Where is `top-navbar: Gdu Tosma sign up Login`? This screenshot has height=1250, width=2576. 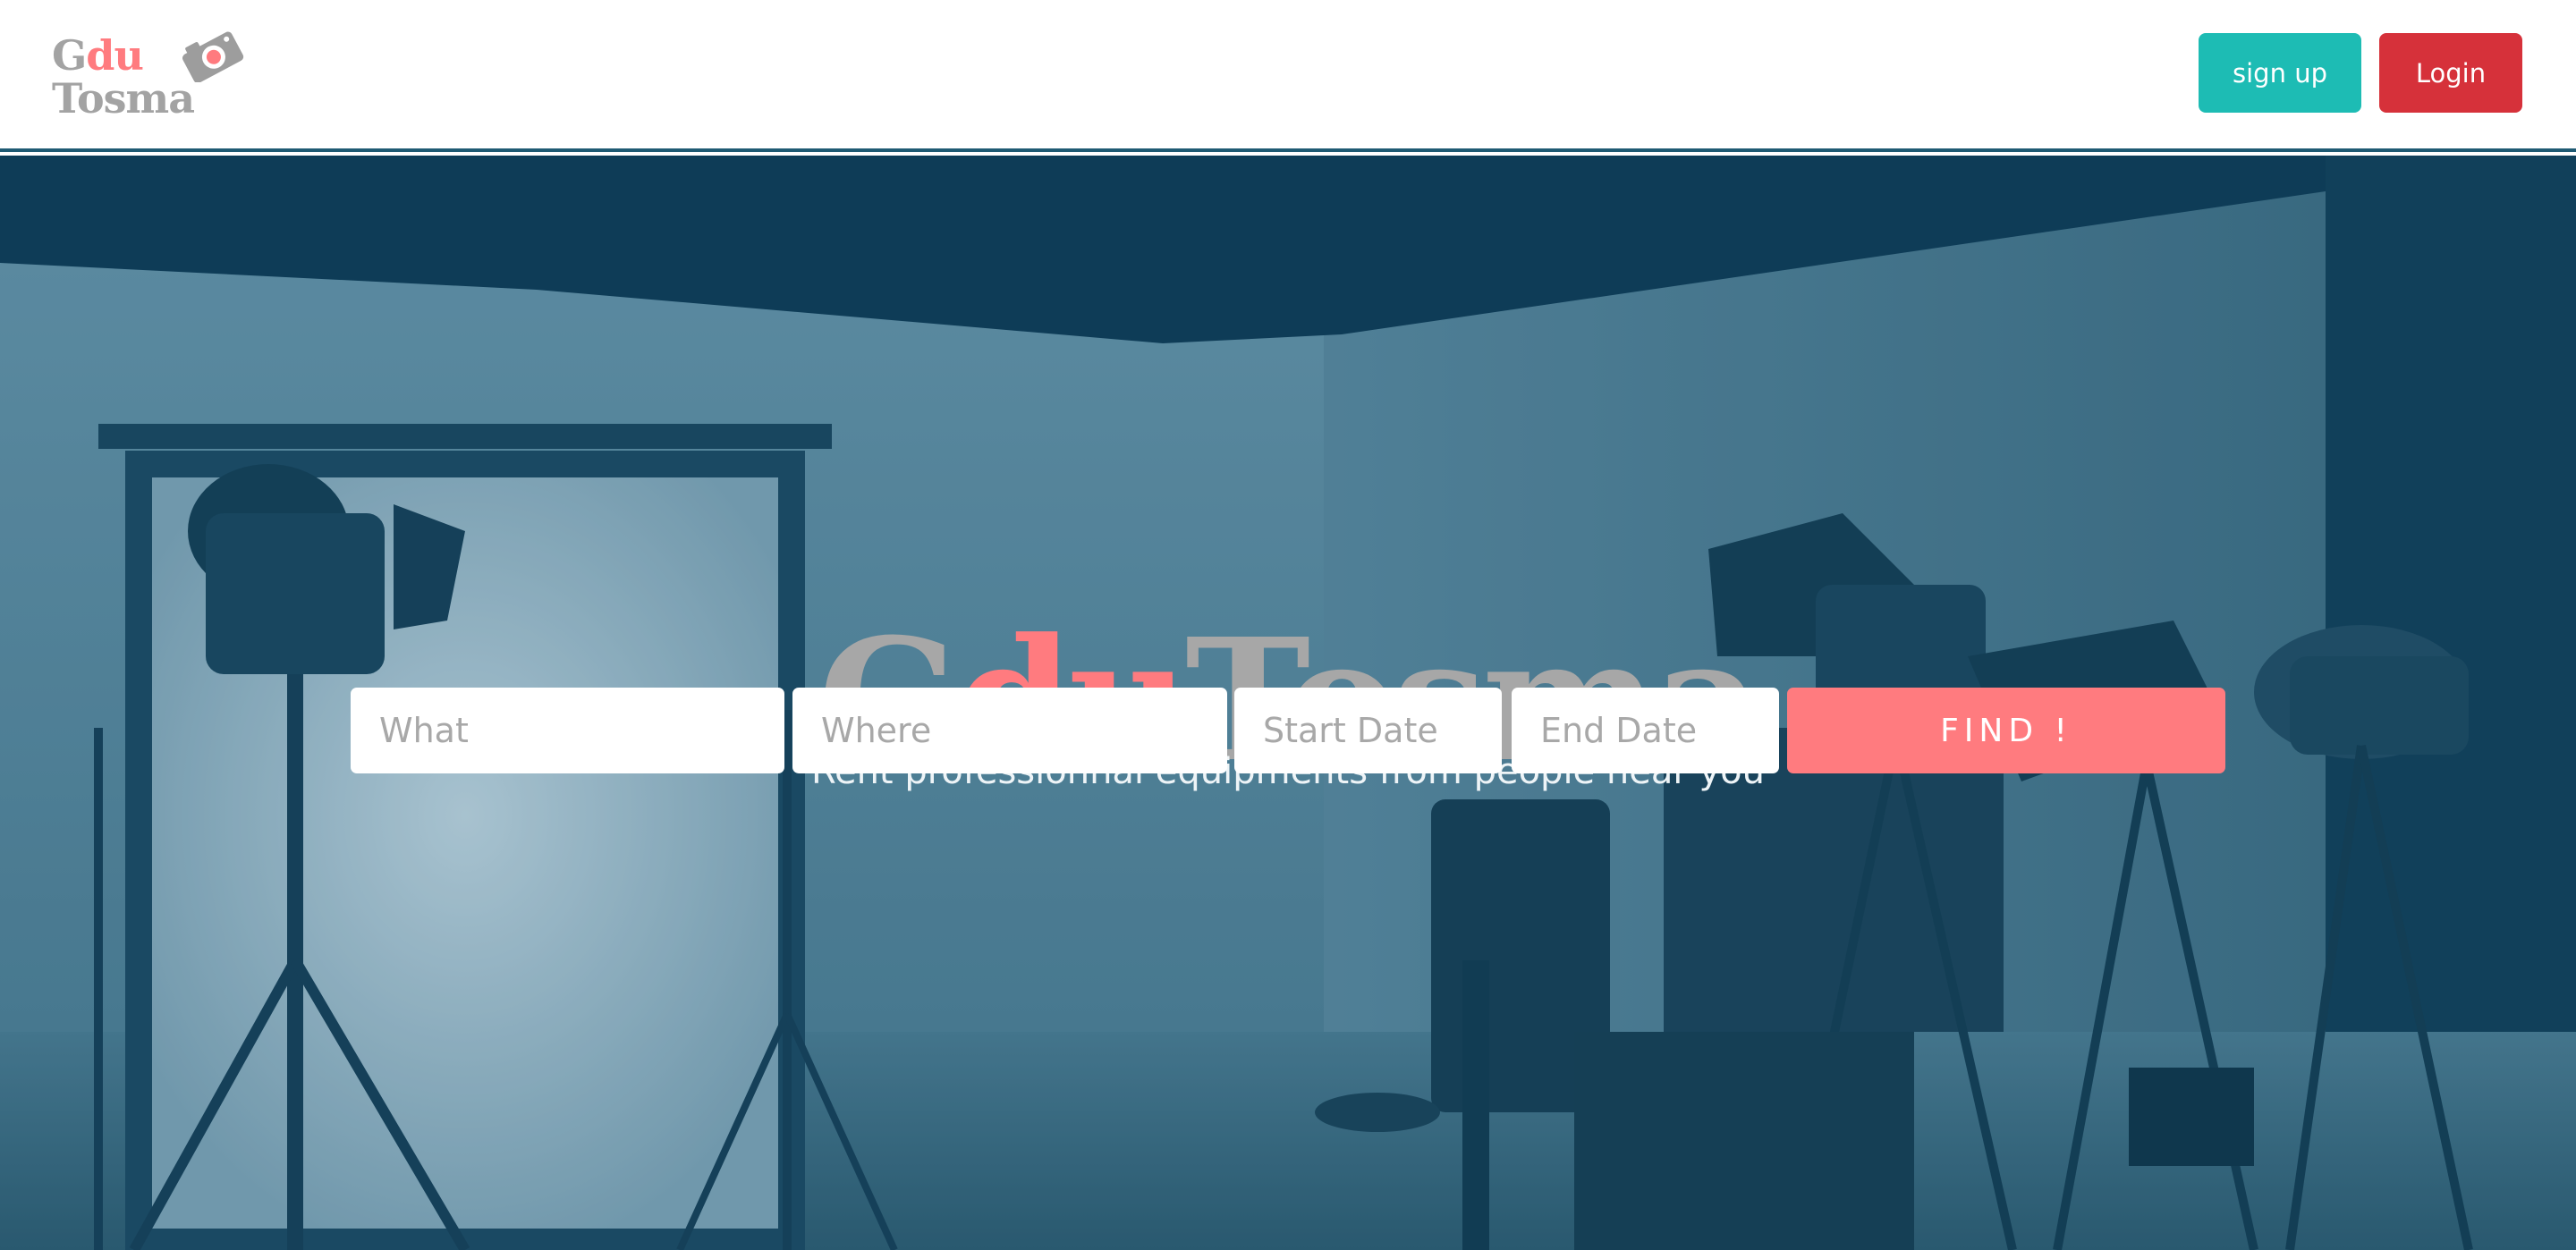
top-navbar: Gdu Tosma sign up Login is located at coordinates (1288, 76).